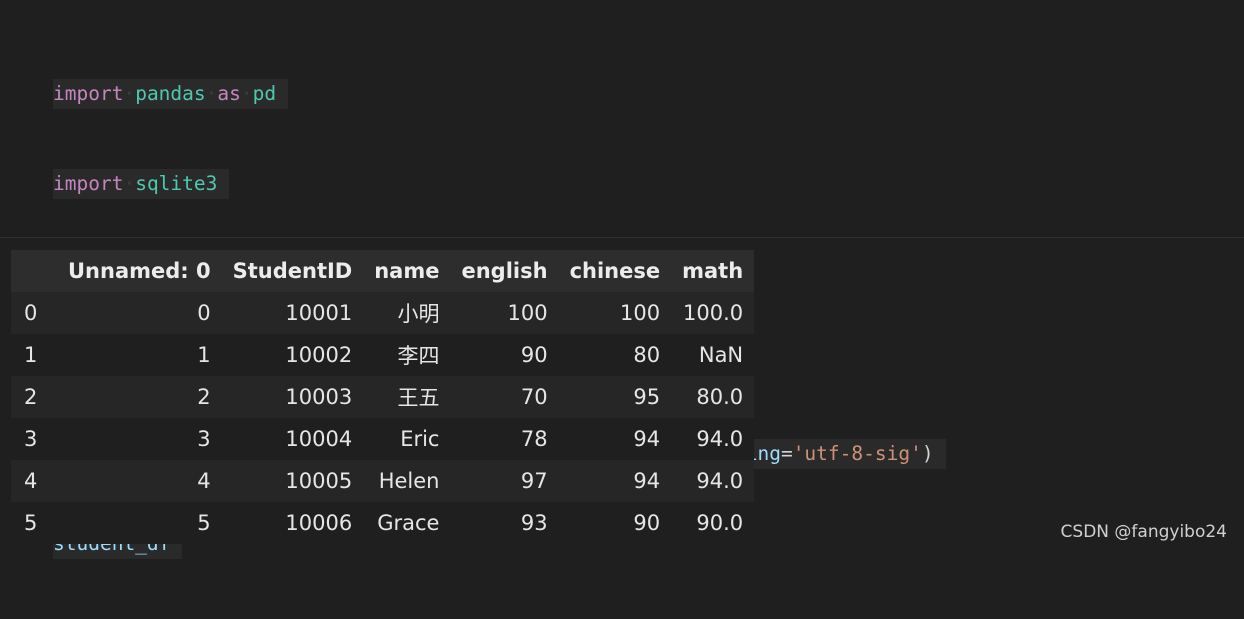  I want to click on table-row: 4 4 10005 Helen 97 94 94.0, so click(383, 481).